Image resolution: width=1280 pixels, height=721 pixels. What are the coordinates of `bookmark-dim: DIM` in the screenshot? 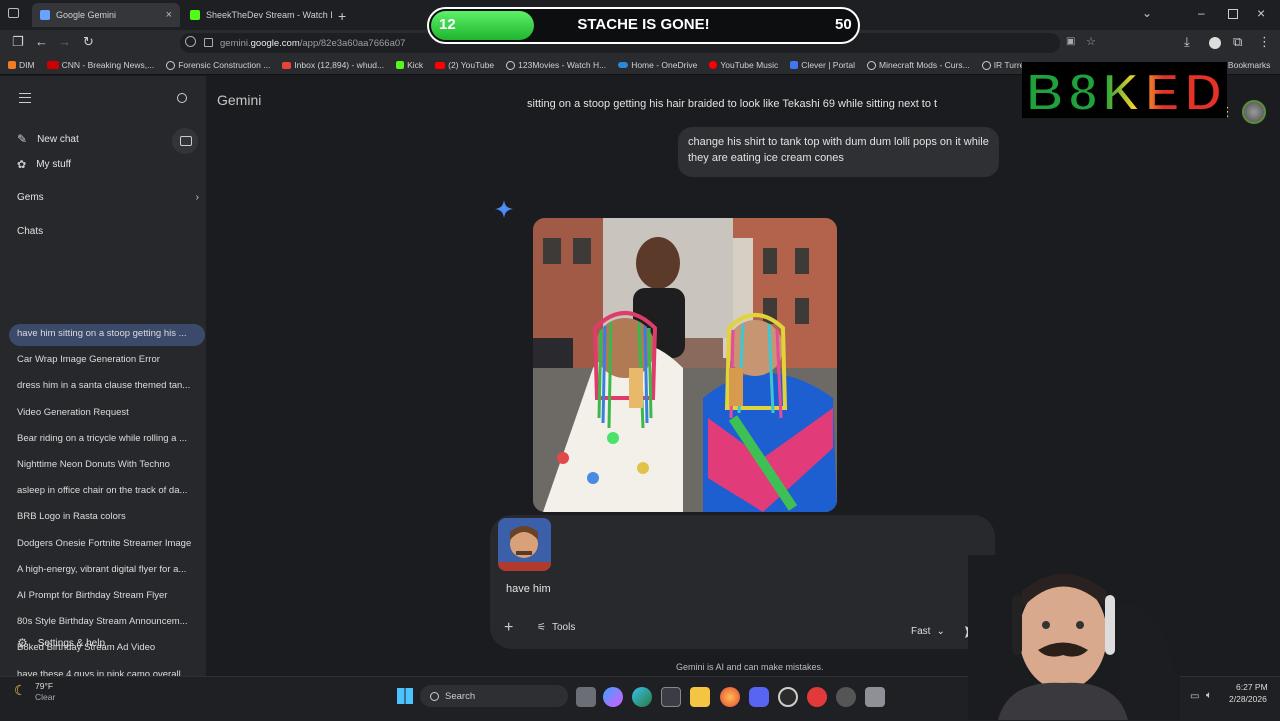 It's located at (21, 65).